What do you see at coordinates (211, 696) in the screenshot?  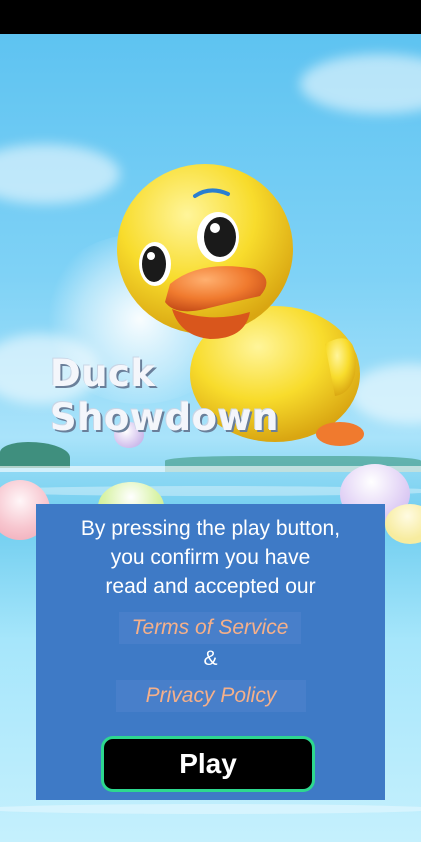 I see `privacy-policy-link: Privacy Policy` at bounding box center [211, 696].